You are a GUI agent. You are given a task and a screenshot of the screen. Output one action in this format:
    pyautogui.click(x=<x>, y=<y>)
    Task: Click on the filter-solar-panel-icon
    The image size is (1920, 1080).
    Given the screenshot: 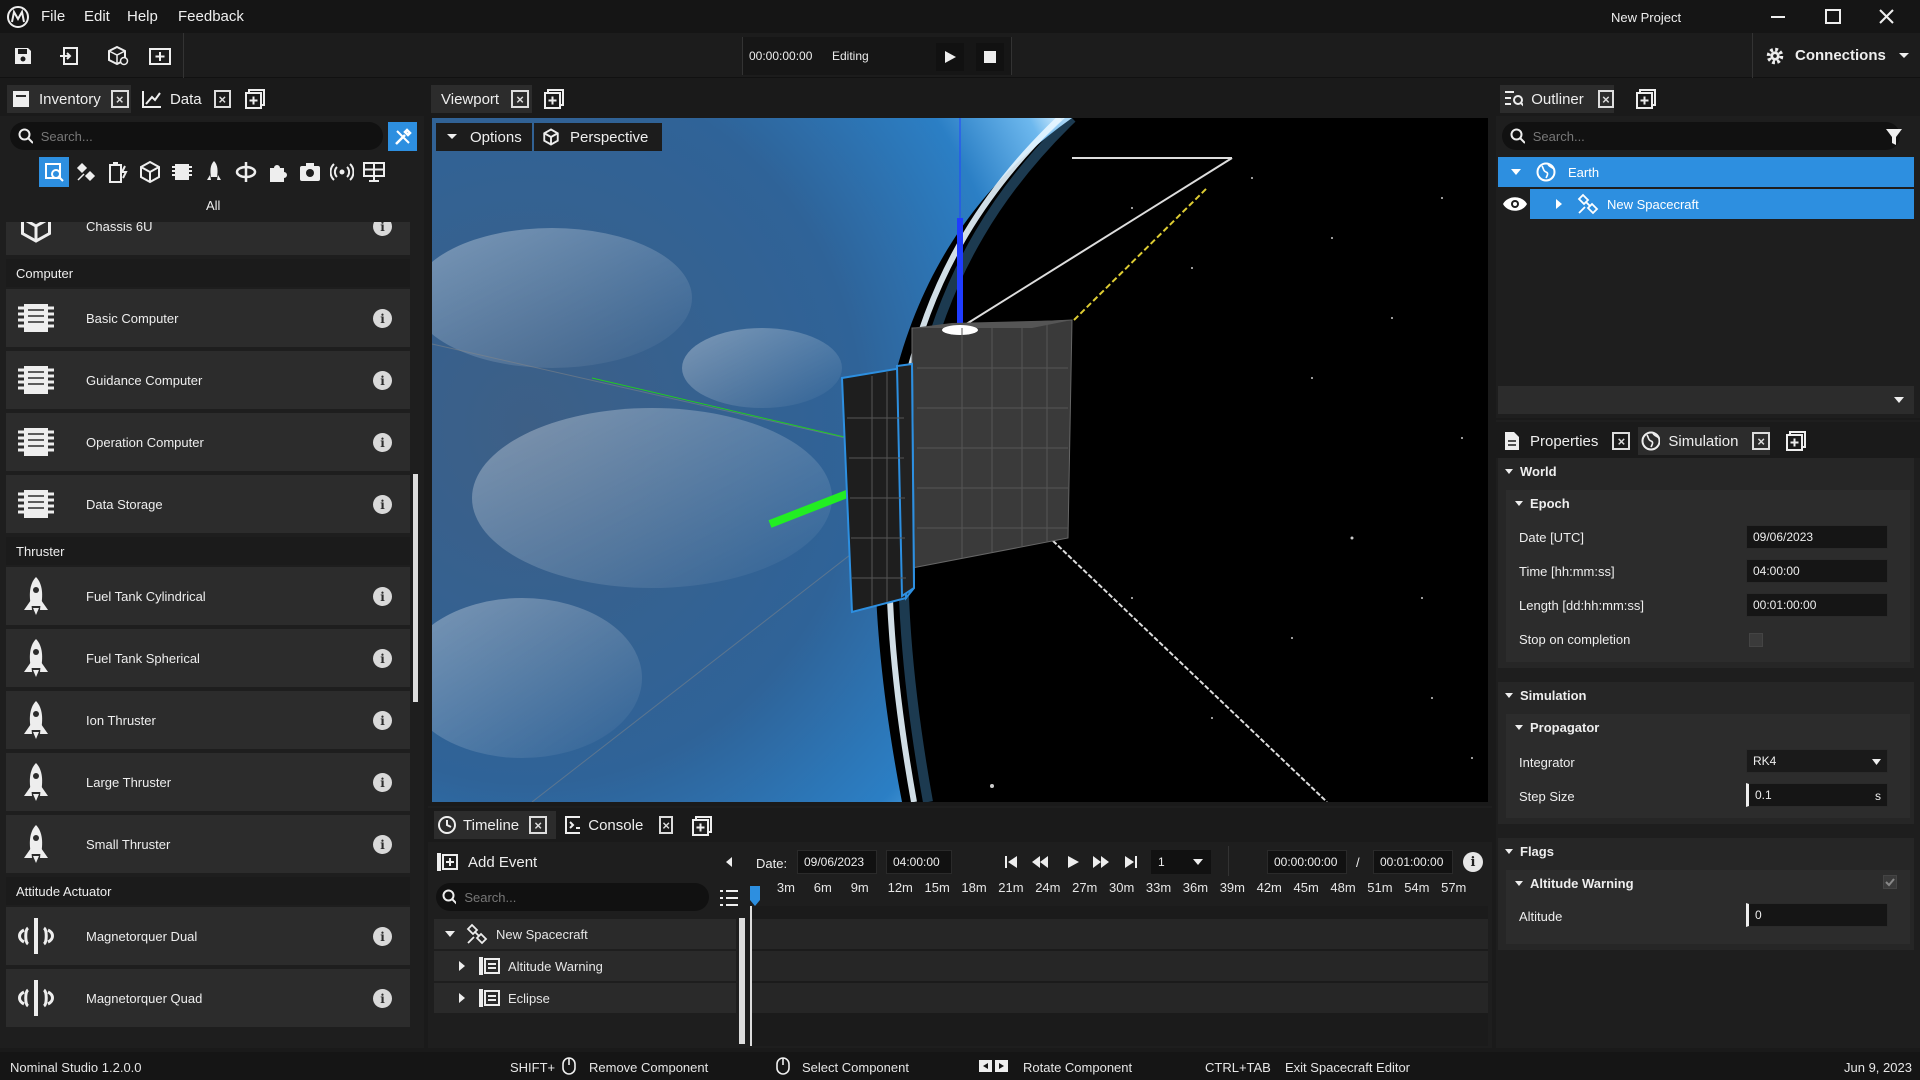 What is the action you would take?
    pyautogui.click(x=374, y=172)
    